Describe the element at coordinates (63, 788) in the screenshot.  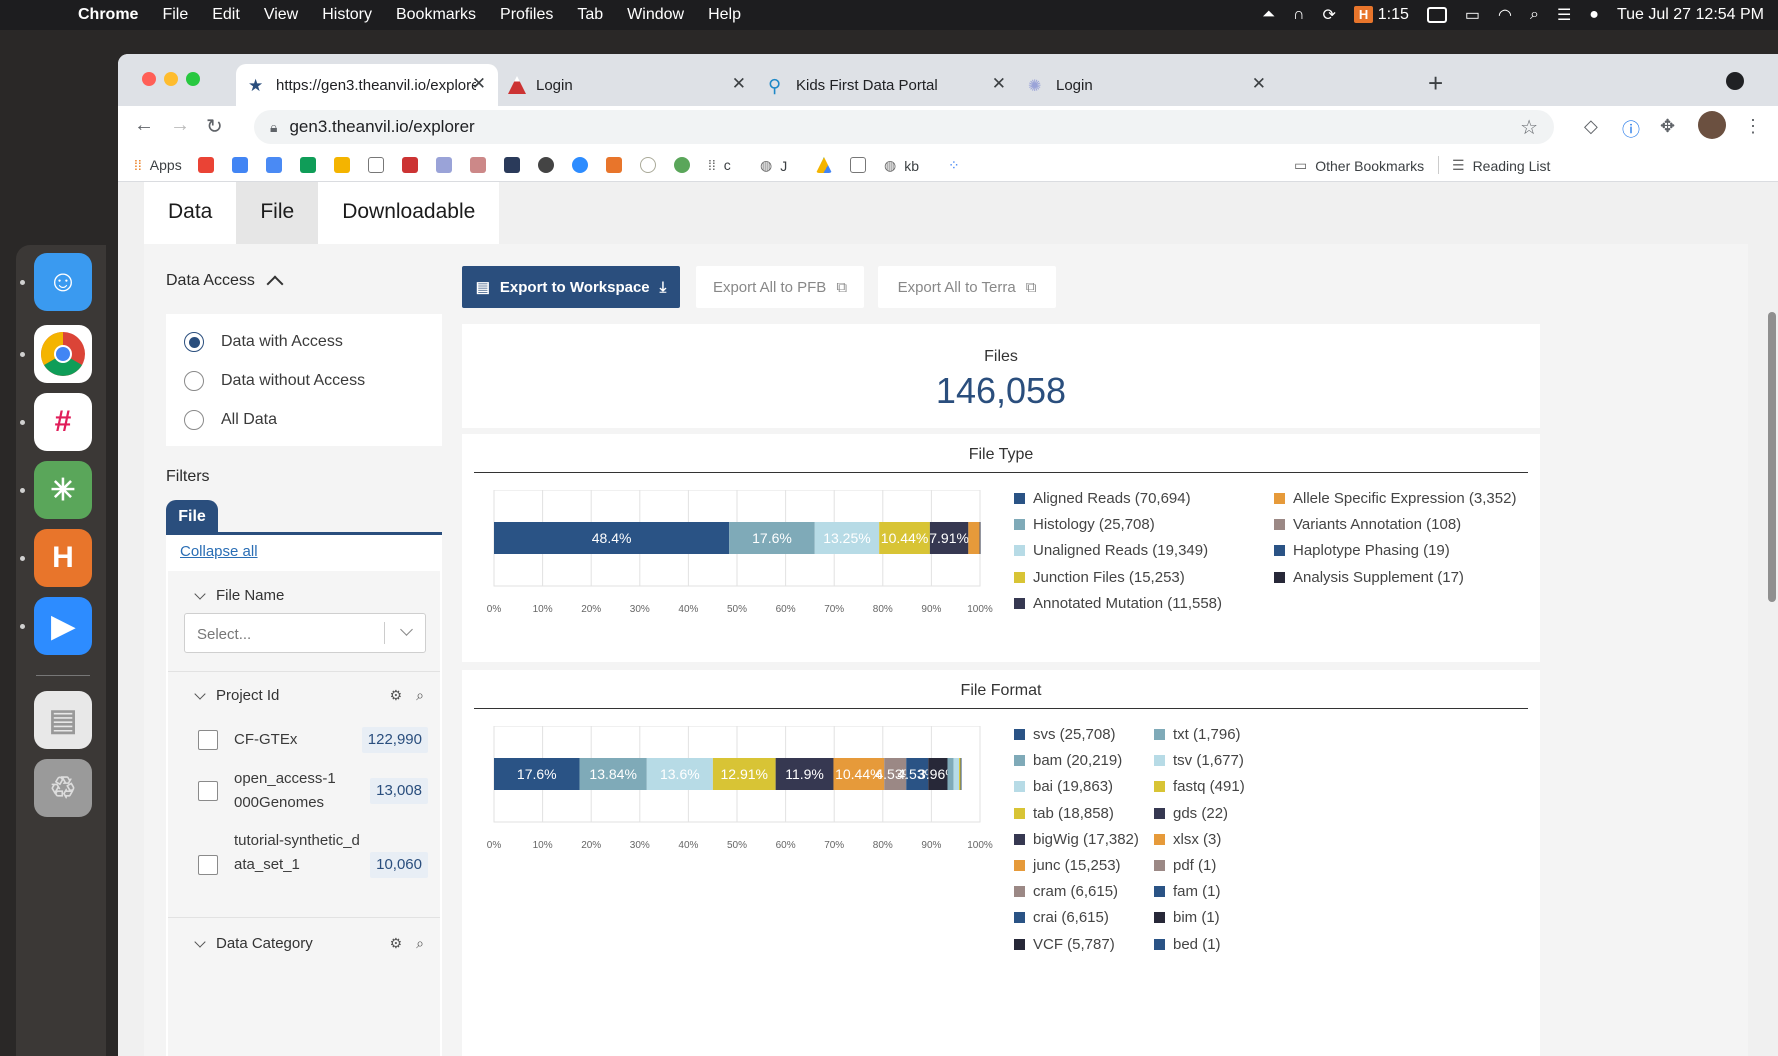
I see `trash-icon: ♲` at that location.